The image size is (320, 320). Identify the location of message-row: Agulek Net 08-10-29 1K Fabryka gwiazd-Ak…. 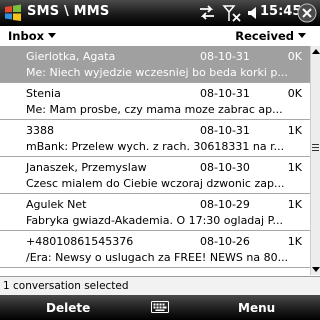
(155, 212).